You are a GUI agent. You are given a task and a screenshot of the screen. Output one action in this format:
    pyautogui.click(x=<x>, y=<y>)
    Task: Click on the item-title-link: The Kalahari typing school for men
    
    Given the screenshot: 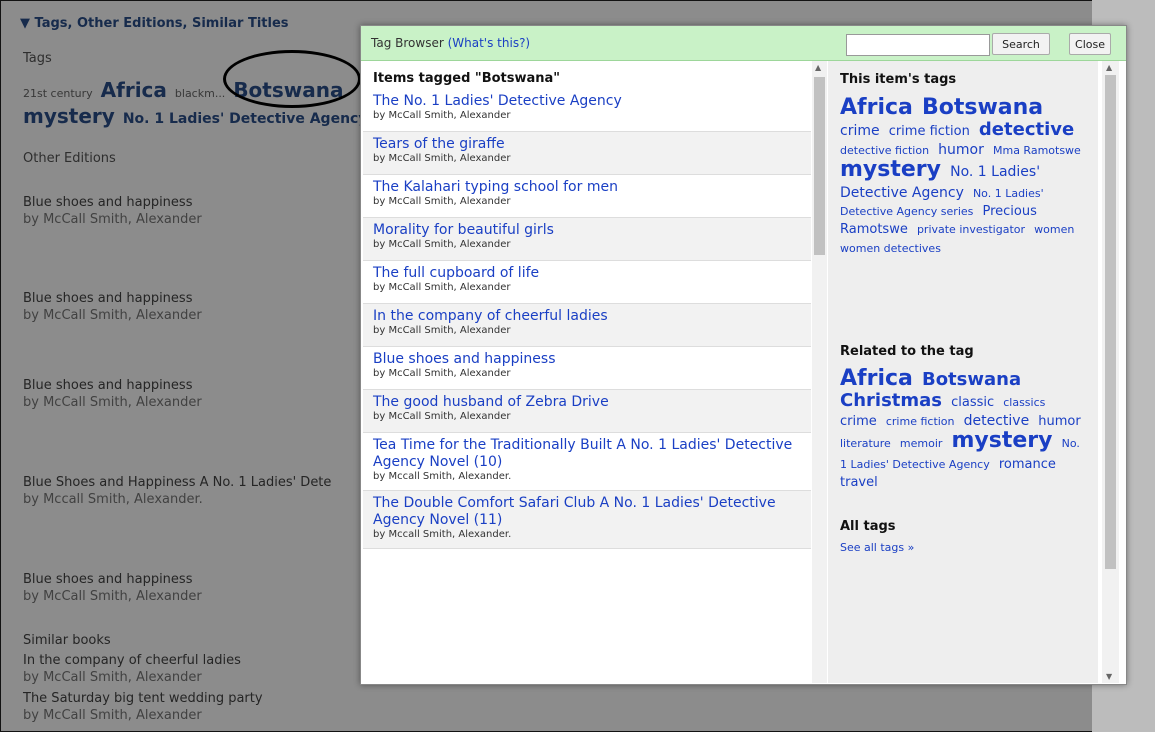 What is the action you would take?
    pyautogui.click(x=587, y=187)
    